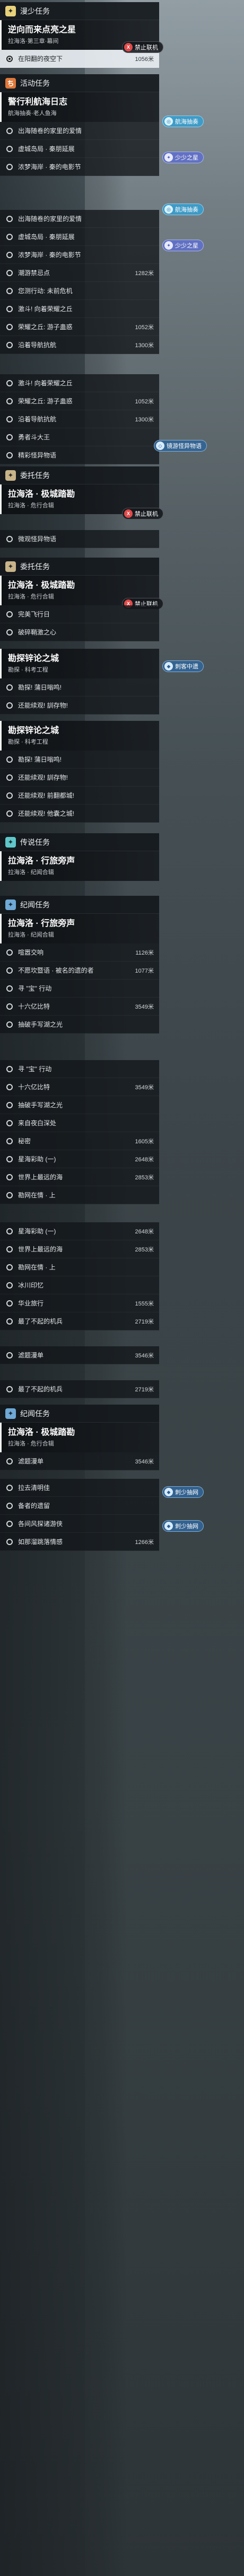 This screenshot has width=244, height=2576. I want to click on step-label: 不愿坎暨语 · 被名的遗的者, so click(56, 970).